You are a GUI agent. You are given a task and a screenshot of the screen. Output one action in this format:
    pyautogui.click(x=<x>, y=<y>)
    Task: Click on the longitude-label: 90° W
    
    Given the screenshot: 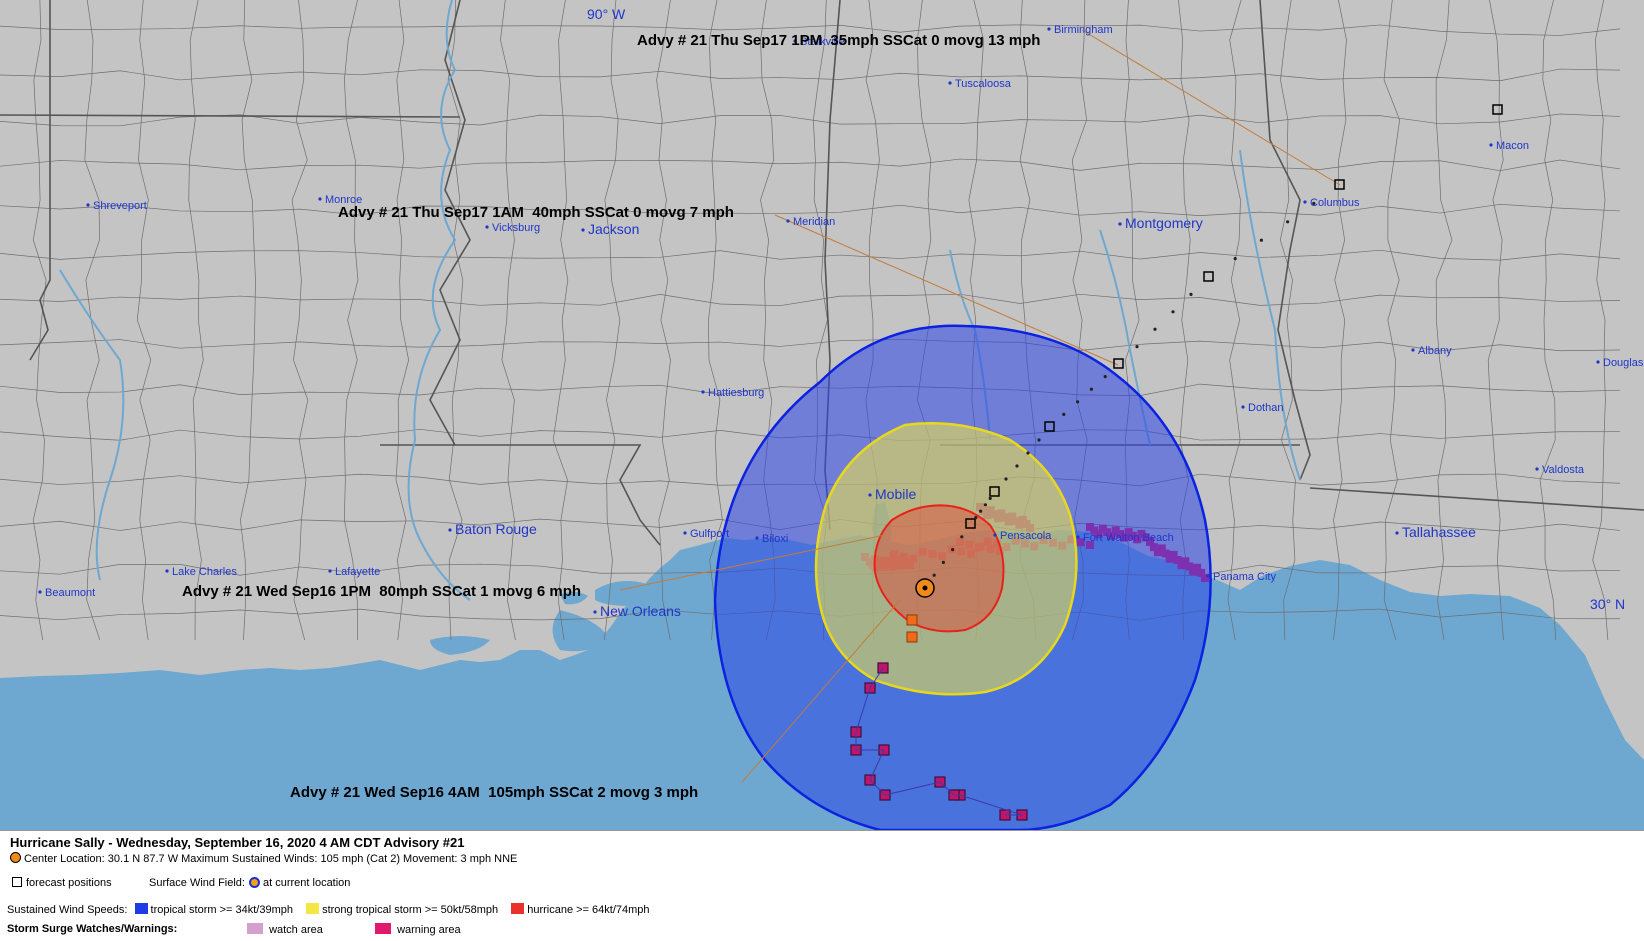 What is the action you would take?
    pyautogui.click(x=606, y=14)
    